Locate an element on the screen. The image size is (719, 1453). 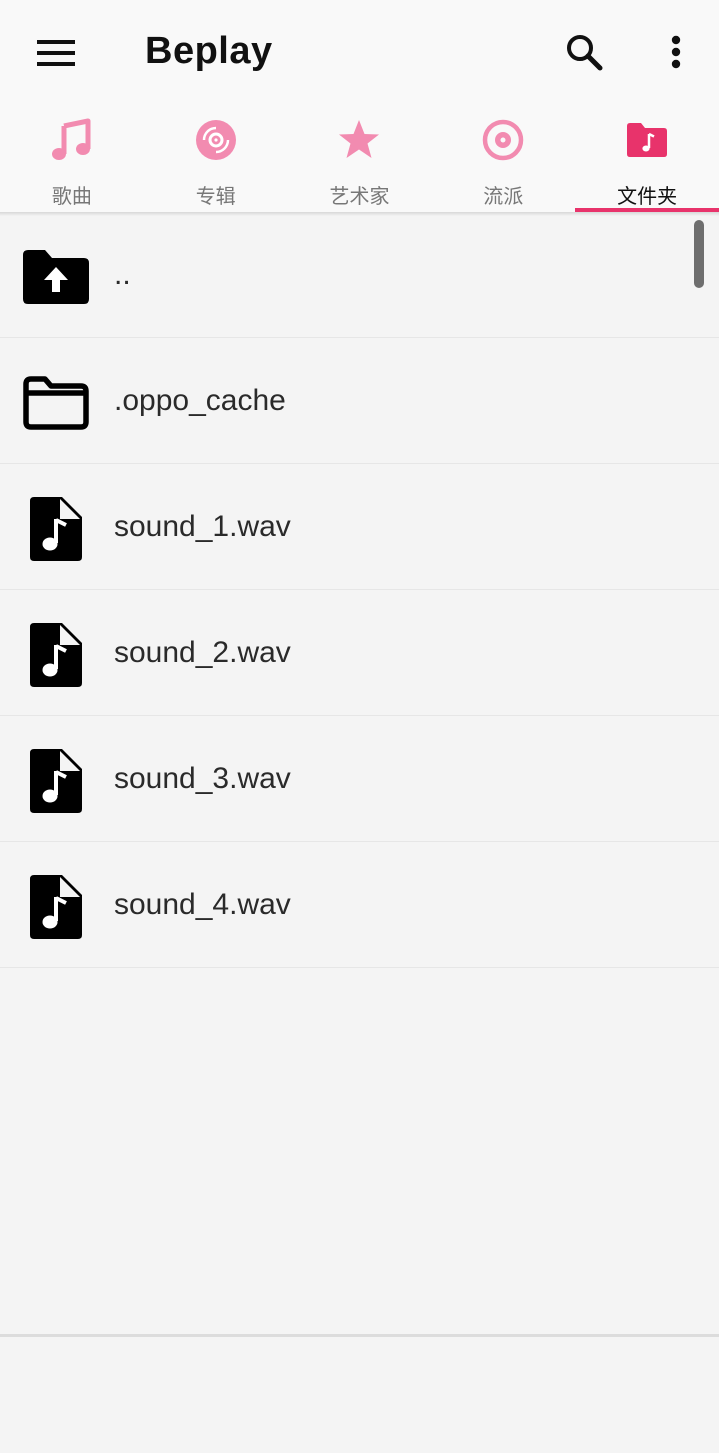
bottom-bar is located at coordinates (359, 1393).